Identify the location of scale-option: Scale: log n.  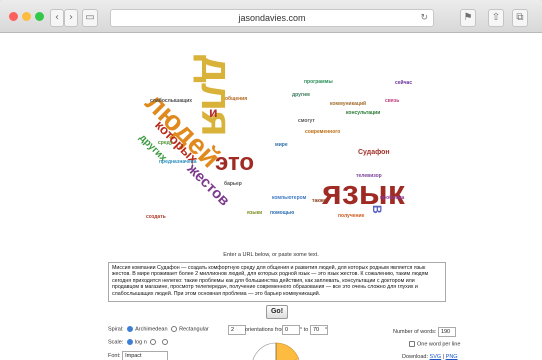
(139, 342).